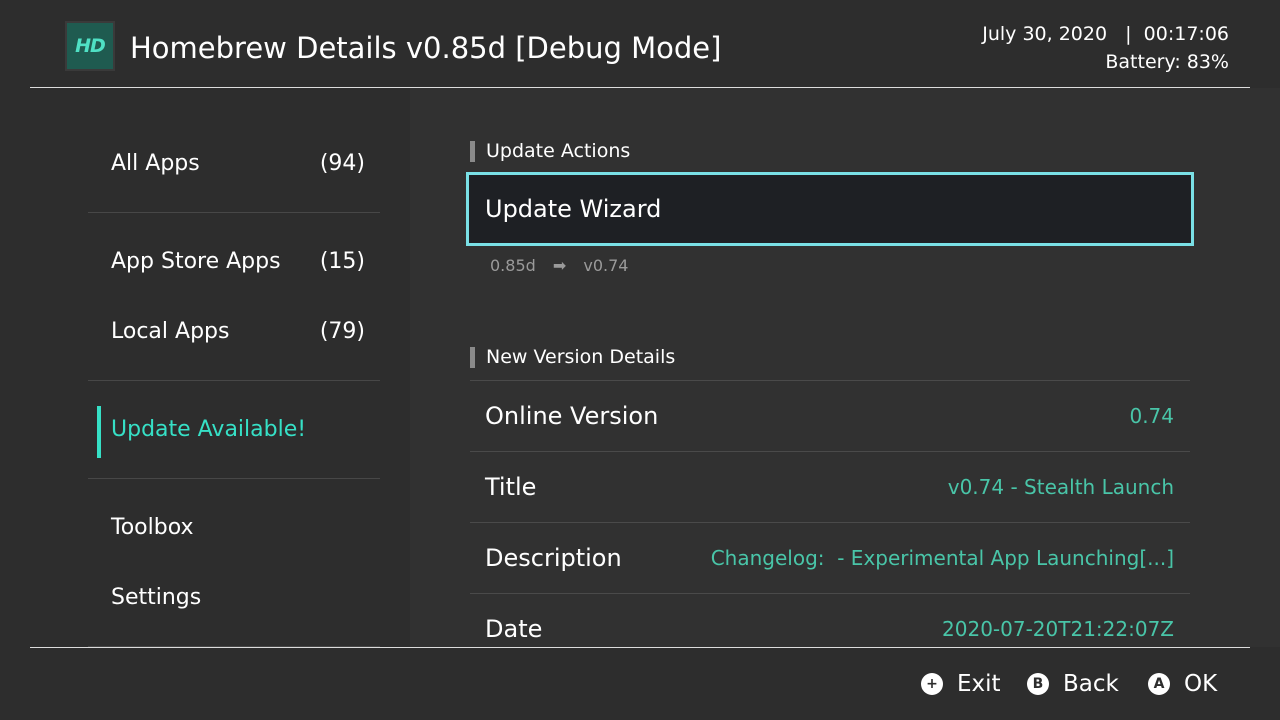 This screenshot has width=1280, height=720. I want to click on sidebar-item-count: (79), so click(342, 331).